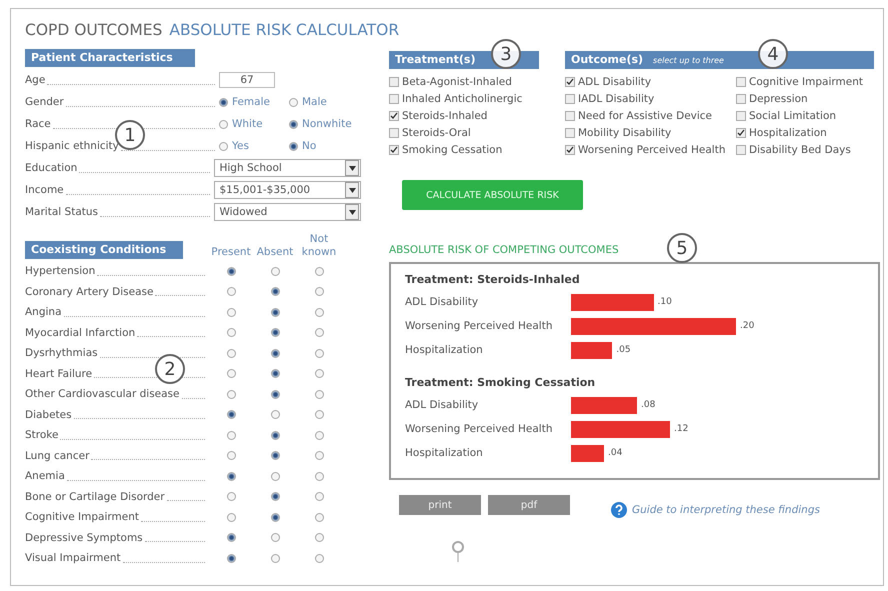 This screenshot has height=591, width=888. What do you see at coordinates (110, 58) in the screenshot?
I see `section-header: Patient Characteristics` at bounding box center [110, 58].